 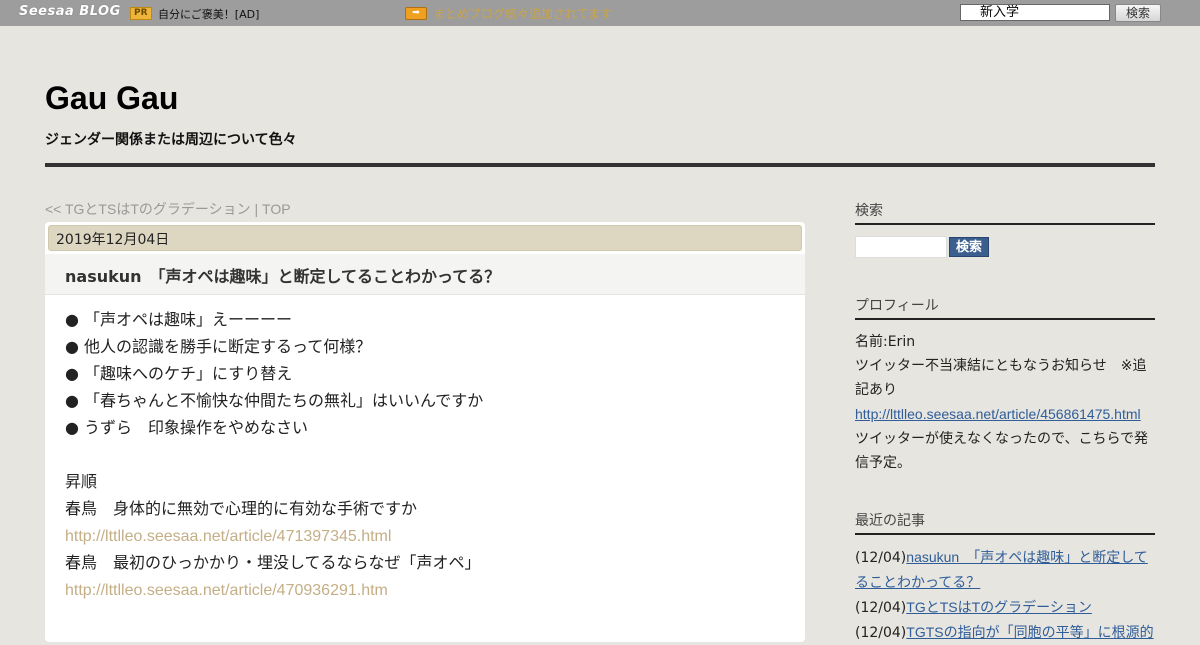 What do you see at coordinates (425, 238) in the screenshot?
I see `post-date: 2019年12月04日` at bounding box center [425, 238].